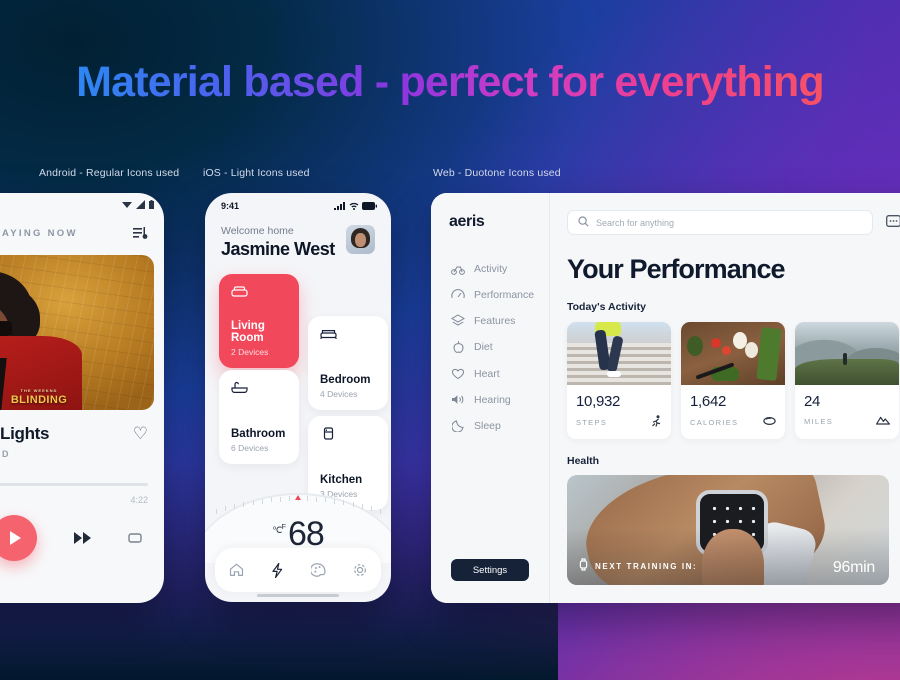  I want to click on thermometer-icon: ℃F, so click(279, 528).